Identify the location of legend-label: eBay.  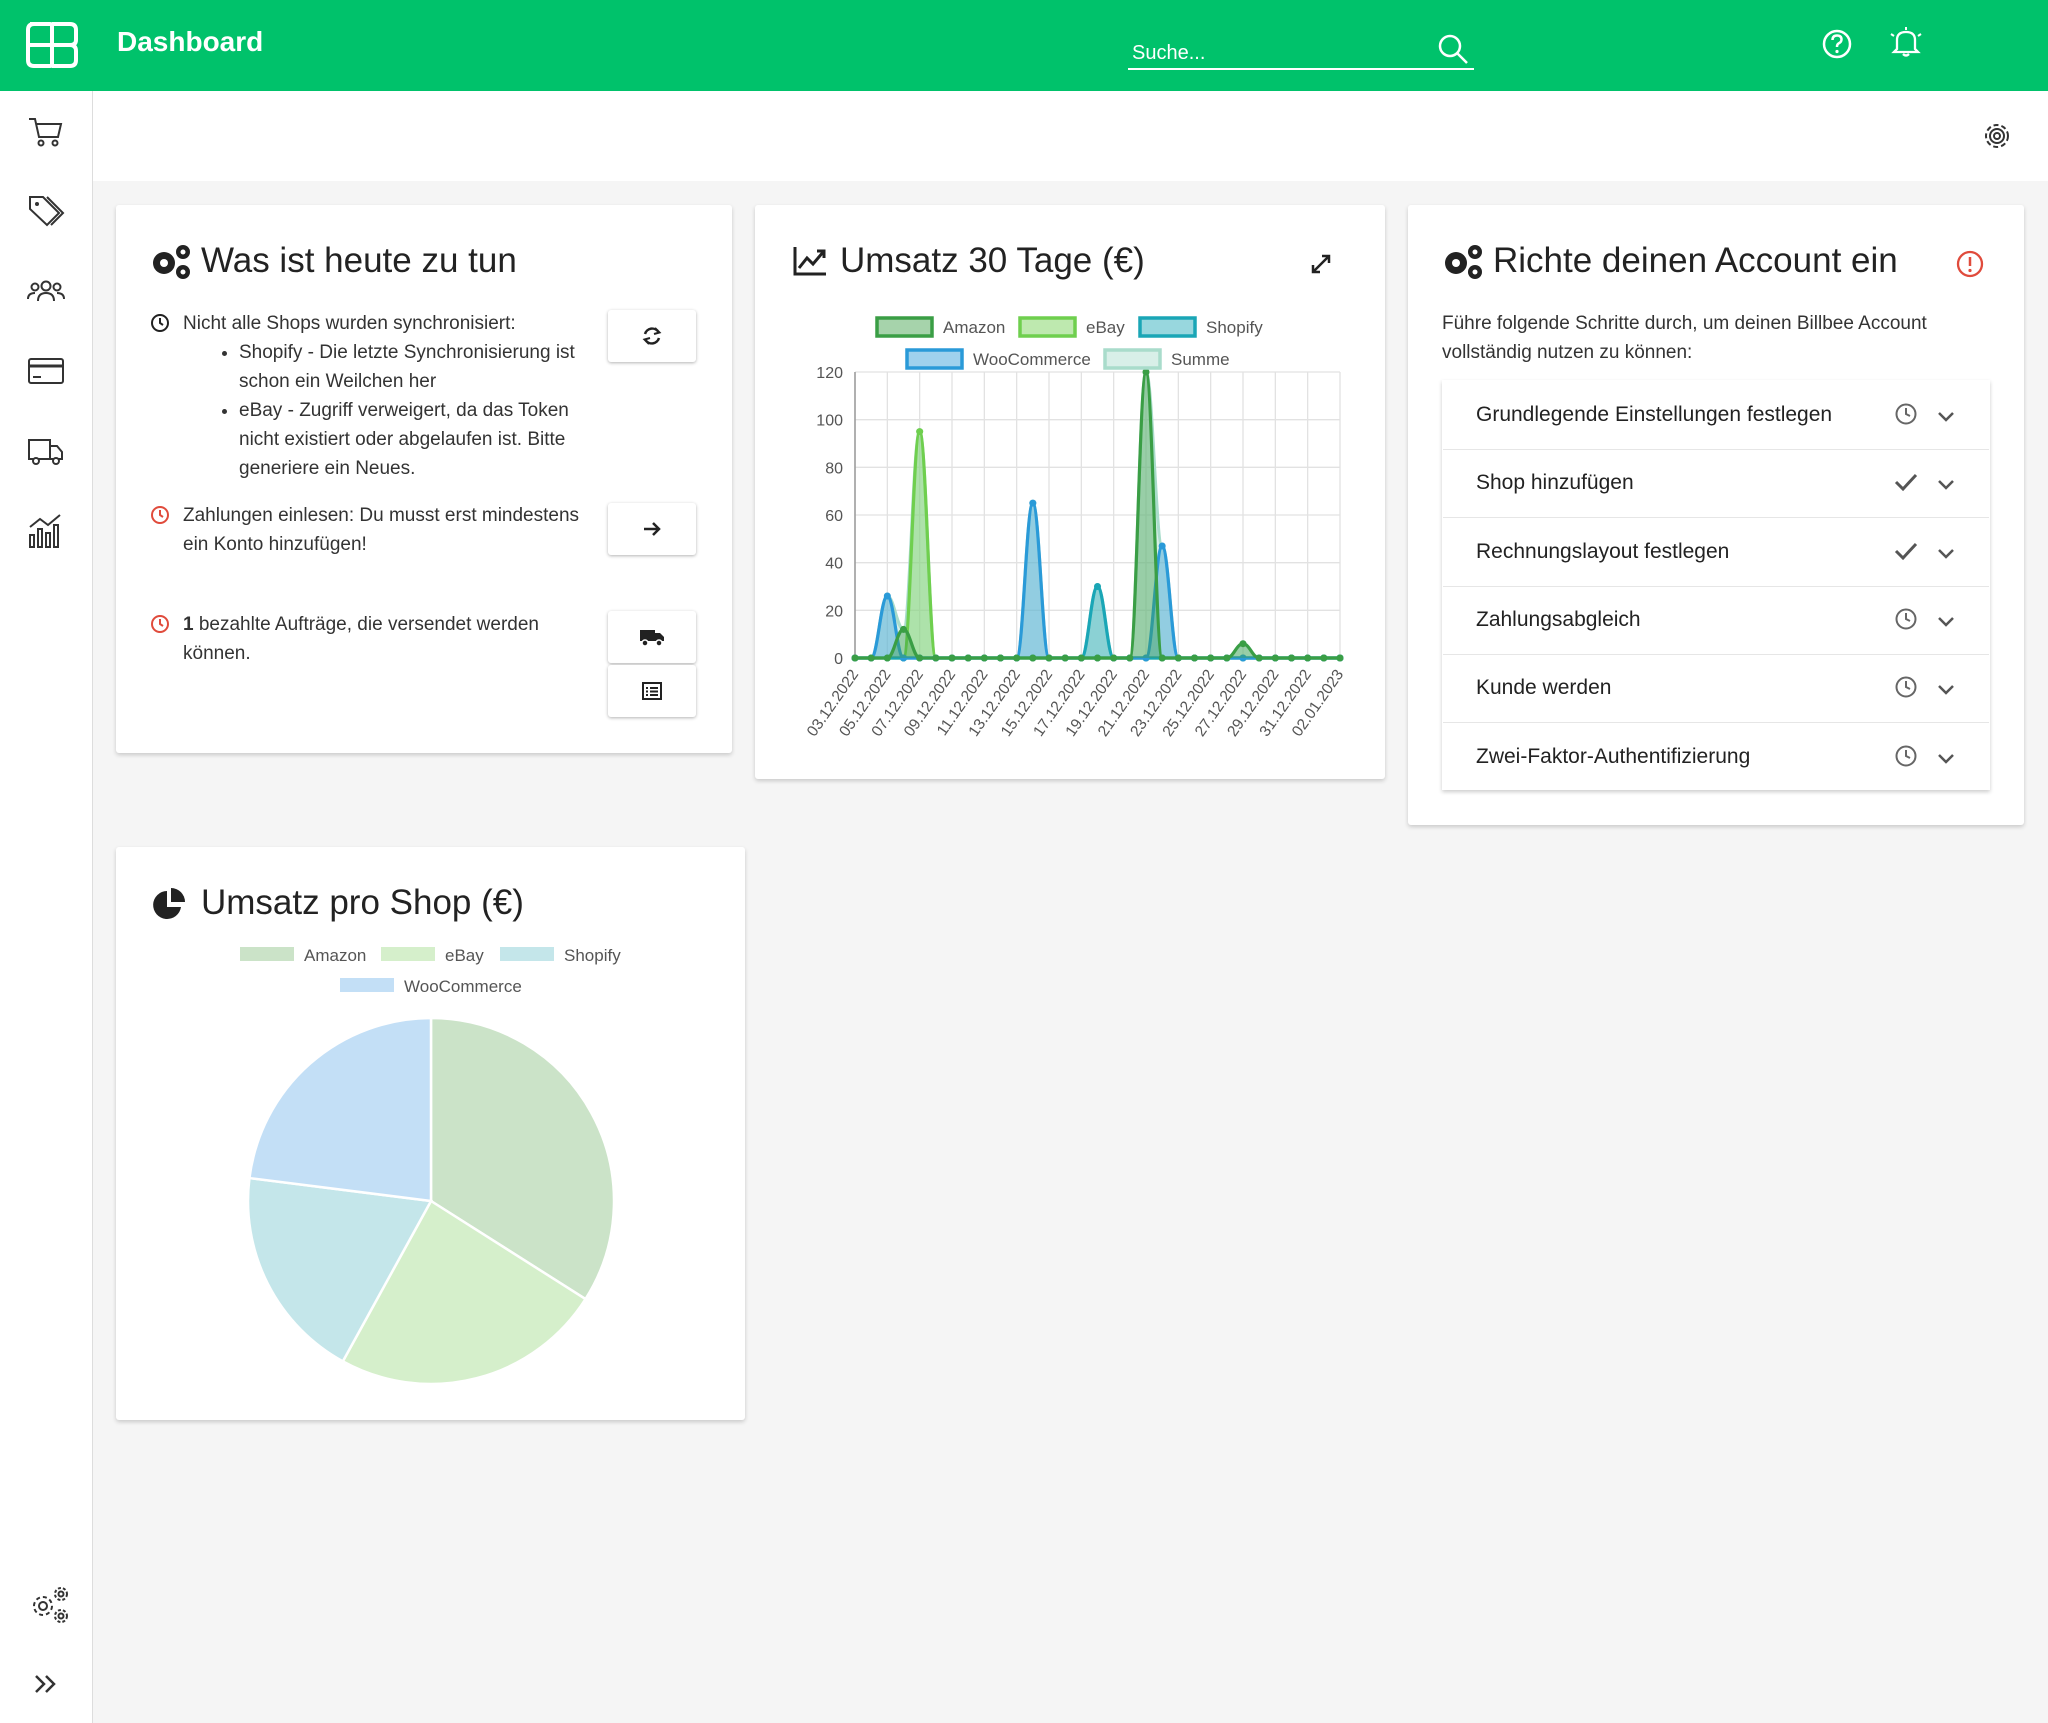
(1105, 327).